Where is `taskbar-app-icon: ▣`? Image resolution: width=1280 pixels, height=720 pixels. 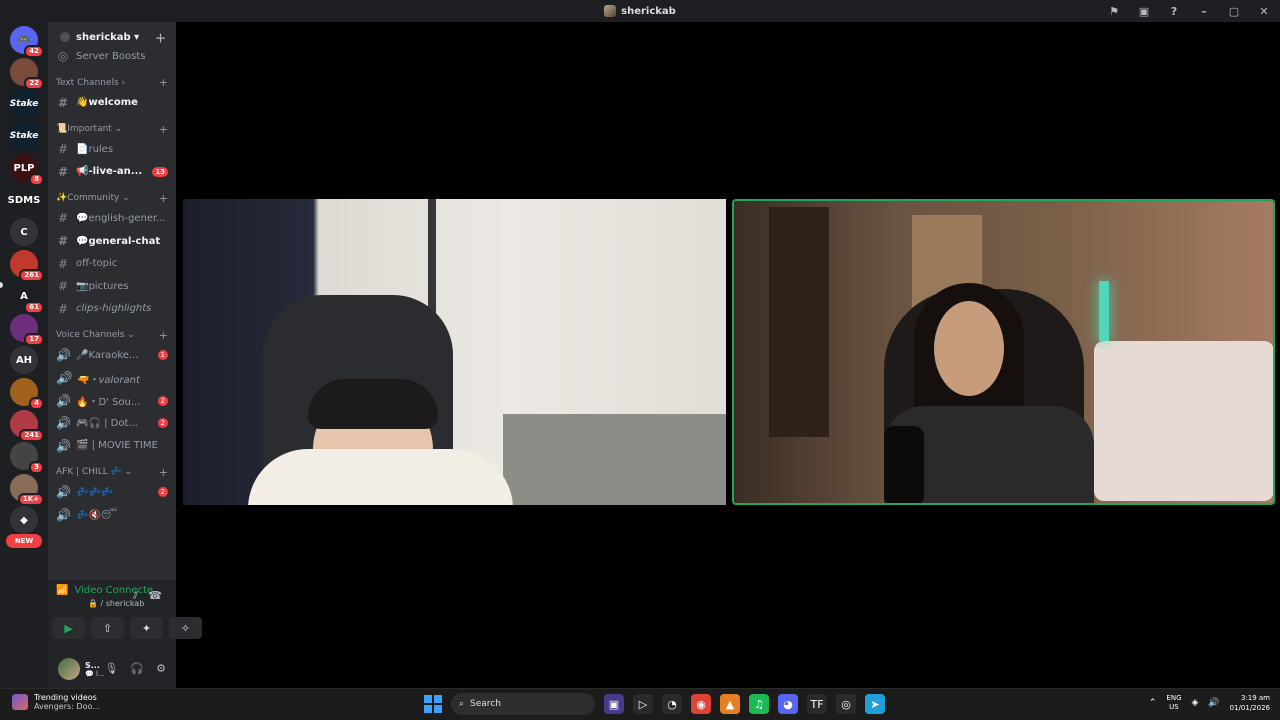 taskbar-app-icon: ▣ is located at coordinates (614, 704).